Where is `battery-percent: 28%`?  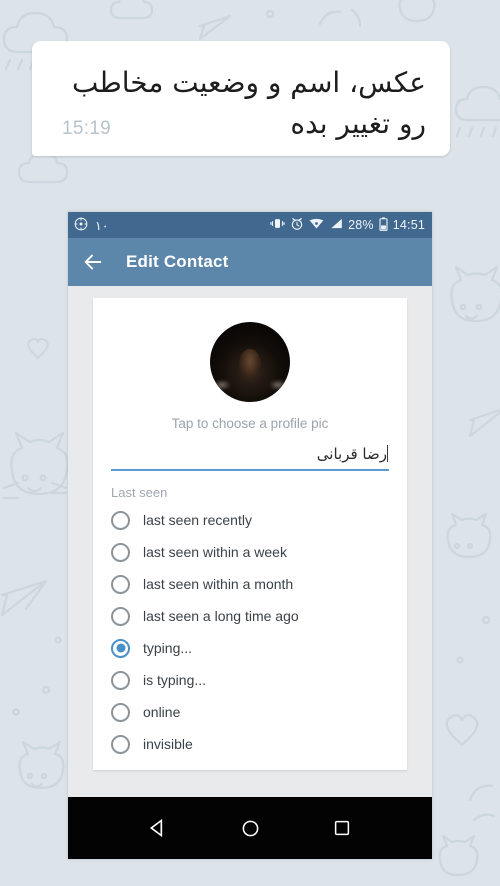 battery-percent: 28% is located at coordinates (361, 225).